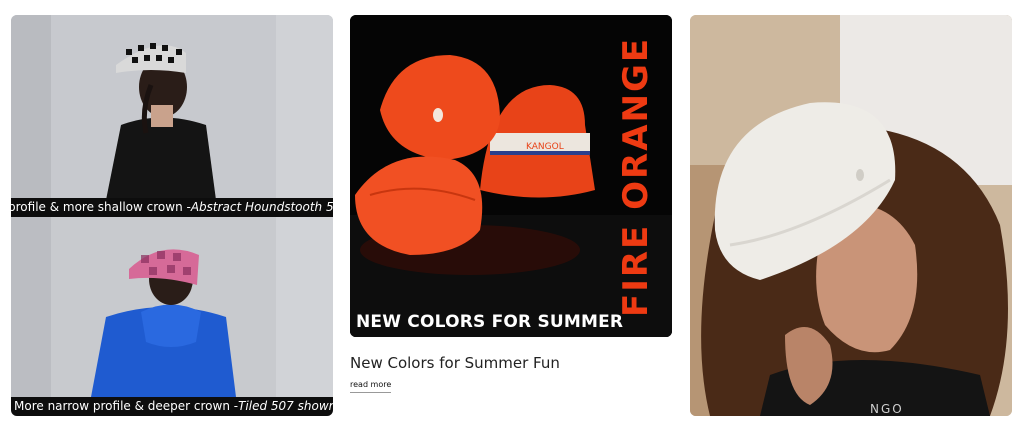 This screenshot has width=1024, height=424. I want to click on beret-logo-icon, so click(860, 175).